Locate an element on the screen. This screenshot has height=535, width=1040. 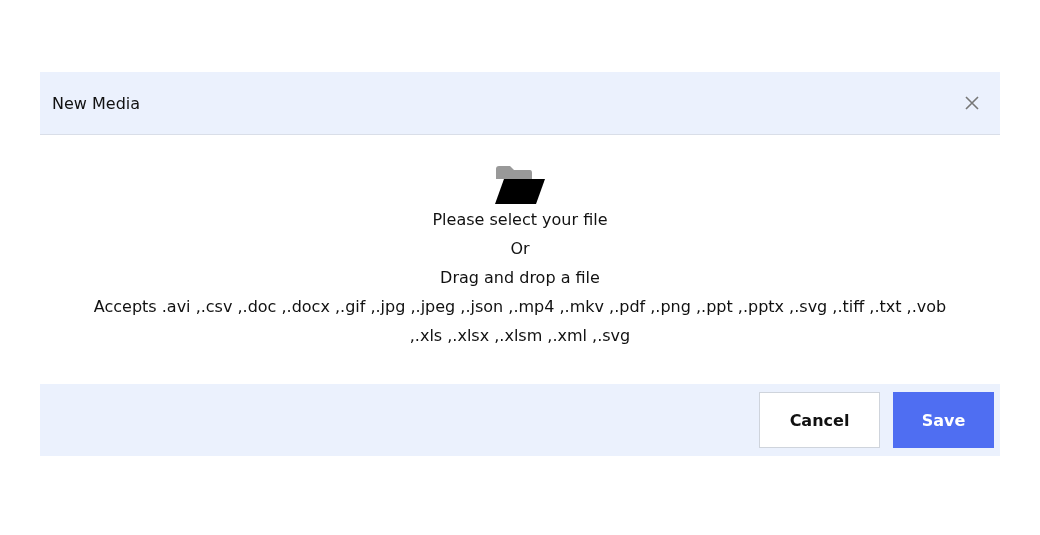
accepted-types-text: Accepts .avi ,.csv ,.doc ,.docx ,.gif ,.jpg ,.jpeg ,.json ,.mp4 ,.mkv ,.pdf ,.png ,.ppt ,.pptx ,.svg ,.tiff ,.txt ,.vob ,.xls ,.xlsx ,.xlsm ,.xml ,.svg is located at coordinates (520, 321).